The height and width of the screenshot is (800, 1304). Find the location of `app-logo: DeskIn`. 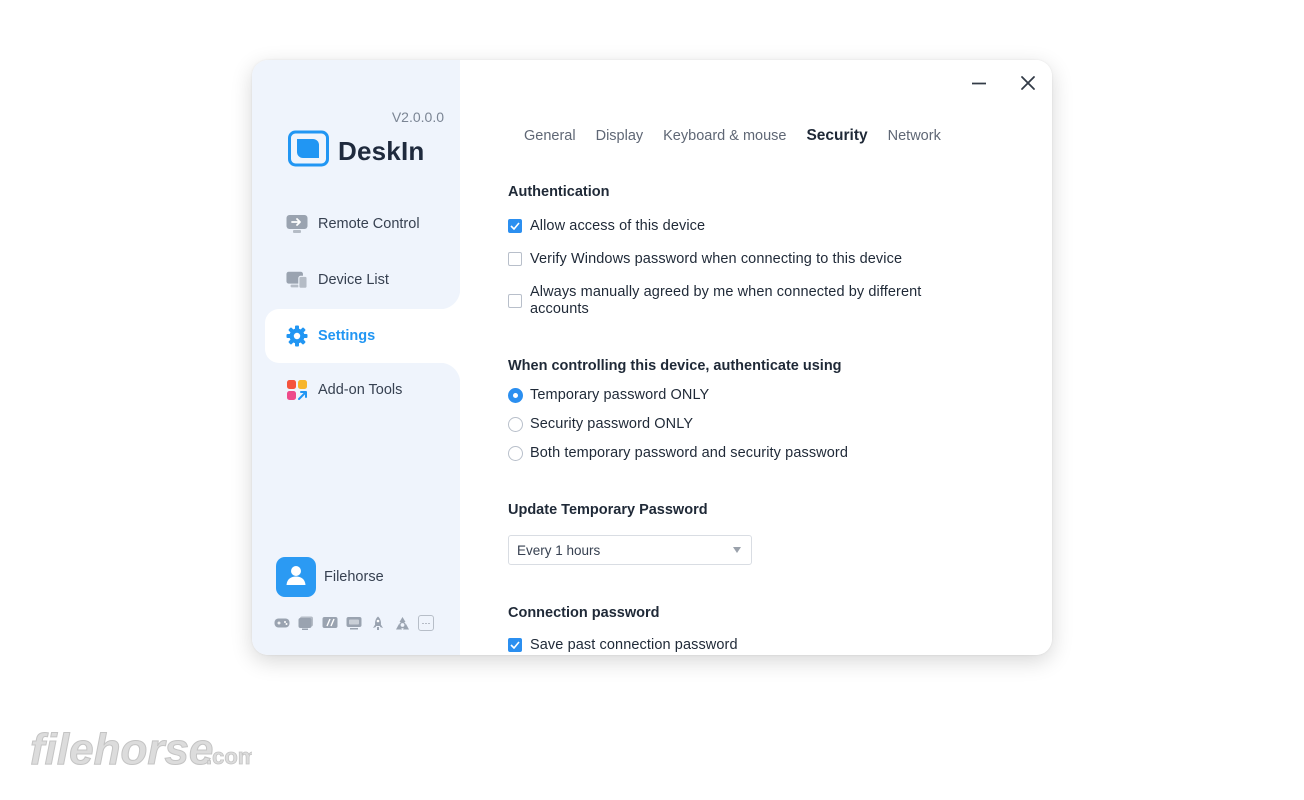

app-logo: DeskIn is located at coordinates (356, 151).